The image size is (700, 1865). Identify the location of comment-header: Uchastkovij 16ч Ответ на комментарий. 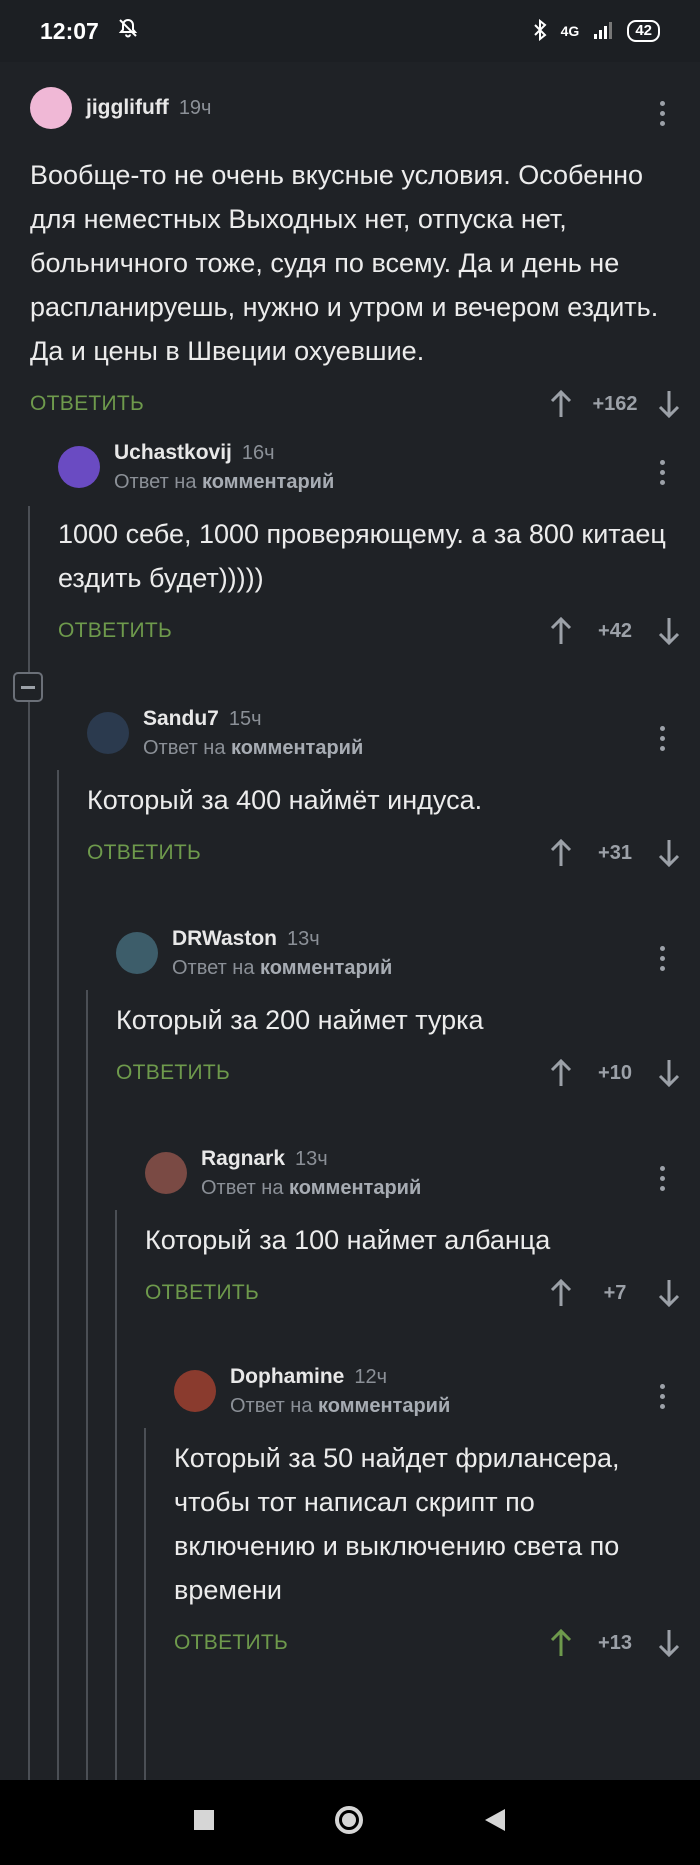
(367, 467).